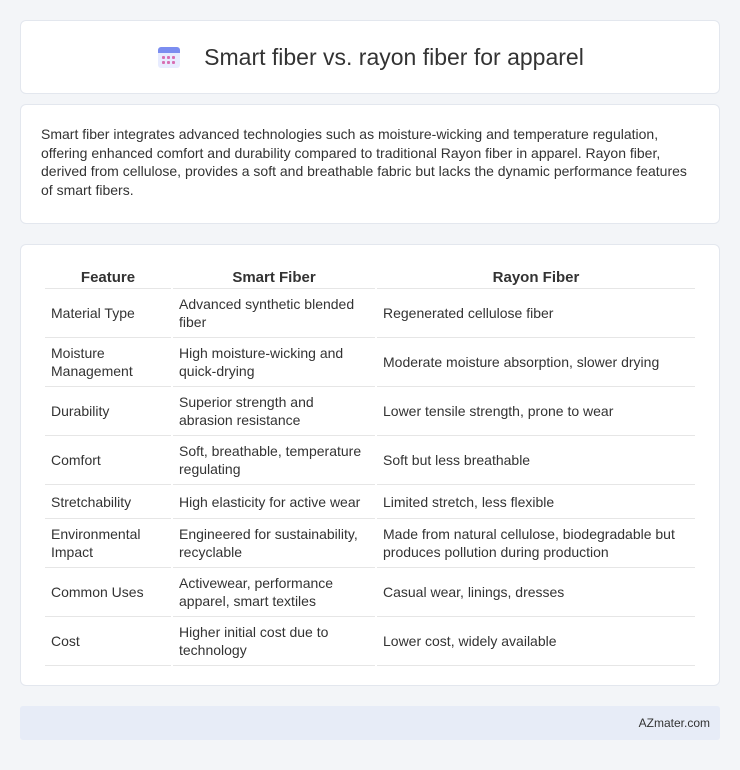  I want to click on page-title: Smart fiber vs. rayon fiber for apparel, so click(394, 56).